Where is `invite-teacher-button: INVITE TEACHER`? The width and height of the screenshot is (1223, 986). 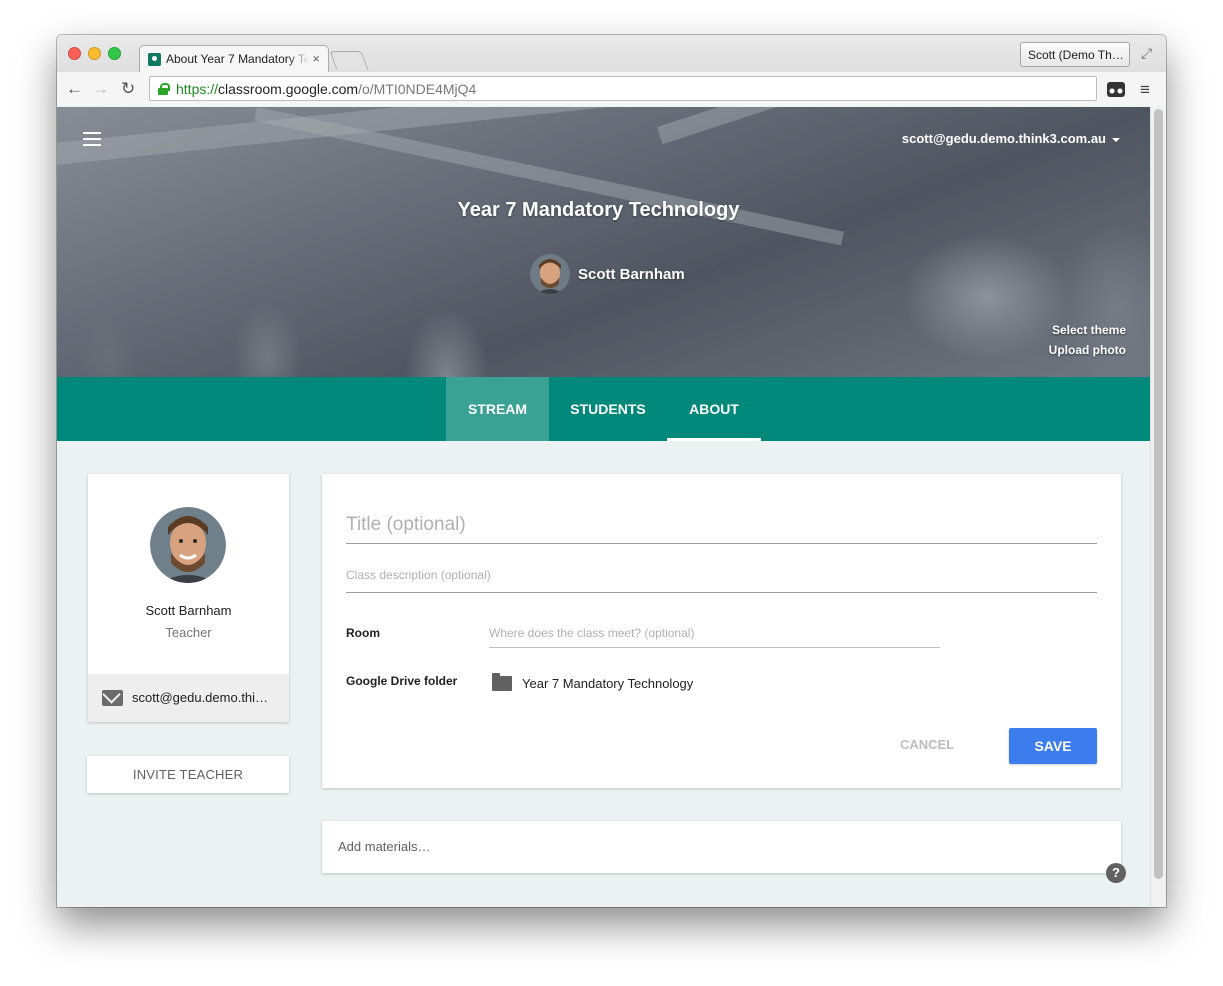
invite-teacher-button: INVITE TEACHER is located at coordinates (188, 774).